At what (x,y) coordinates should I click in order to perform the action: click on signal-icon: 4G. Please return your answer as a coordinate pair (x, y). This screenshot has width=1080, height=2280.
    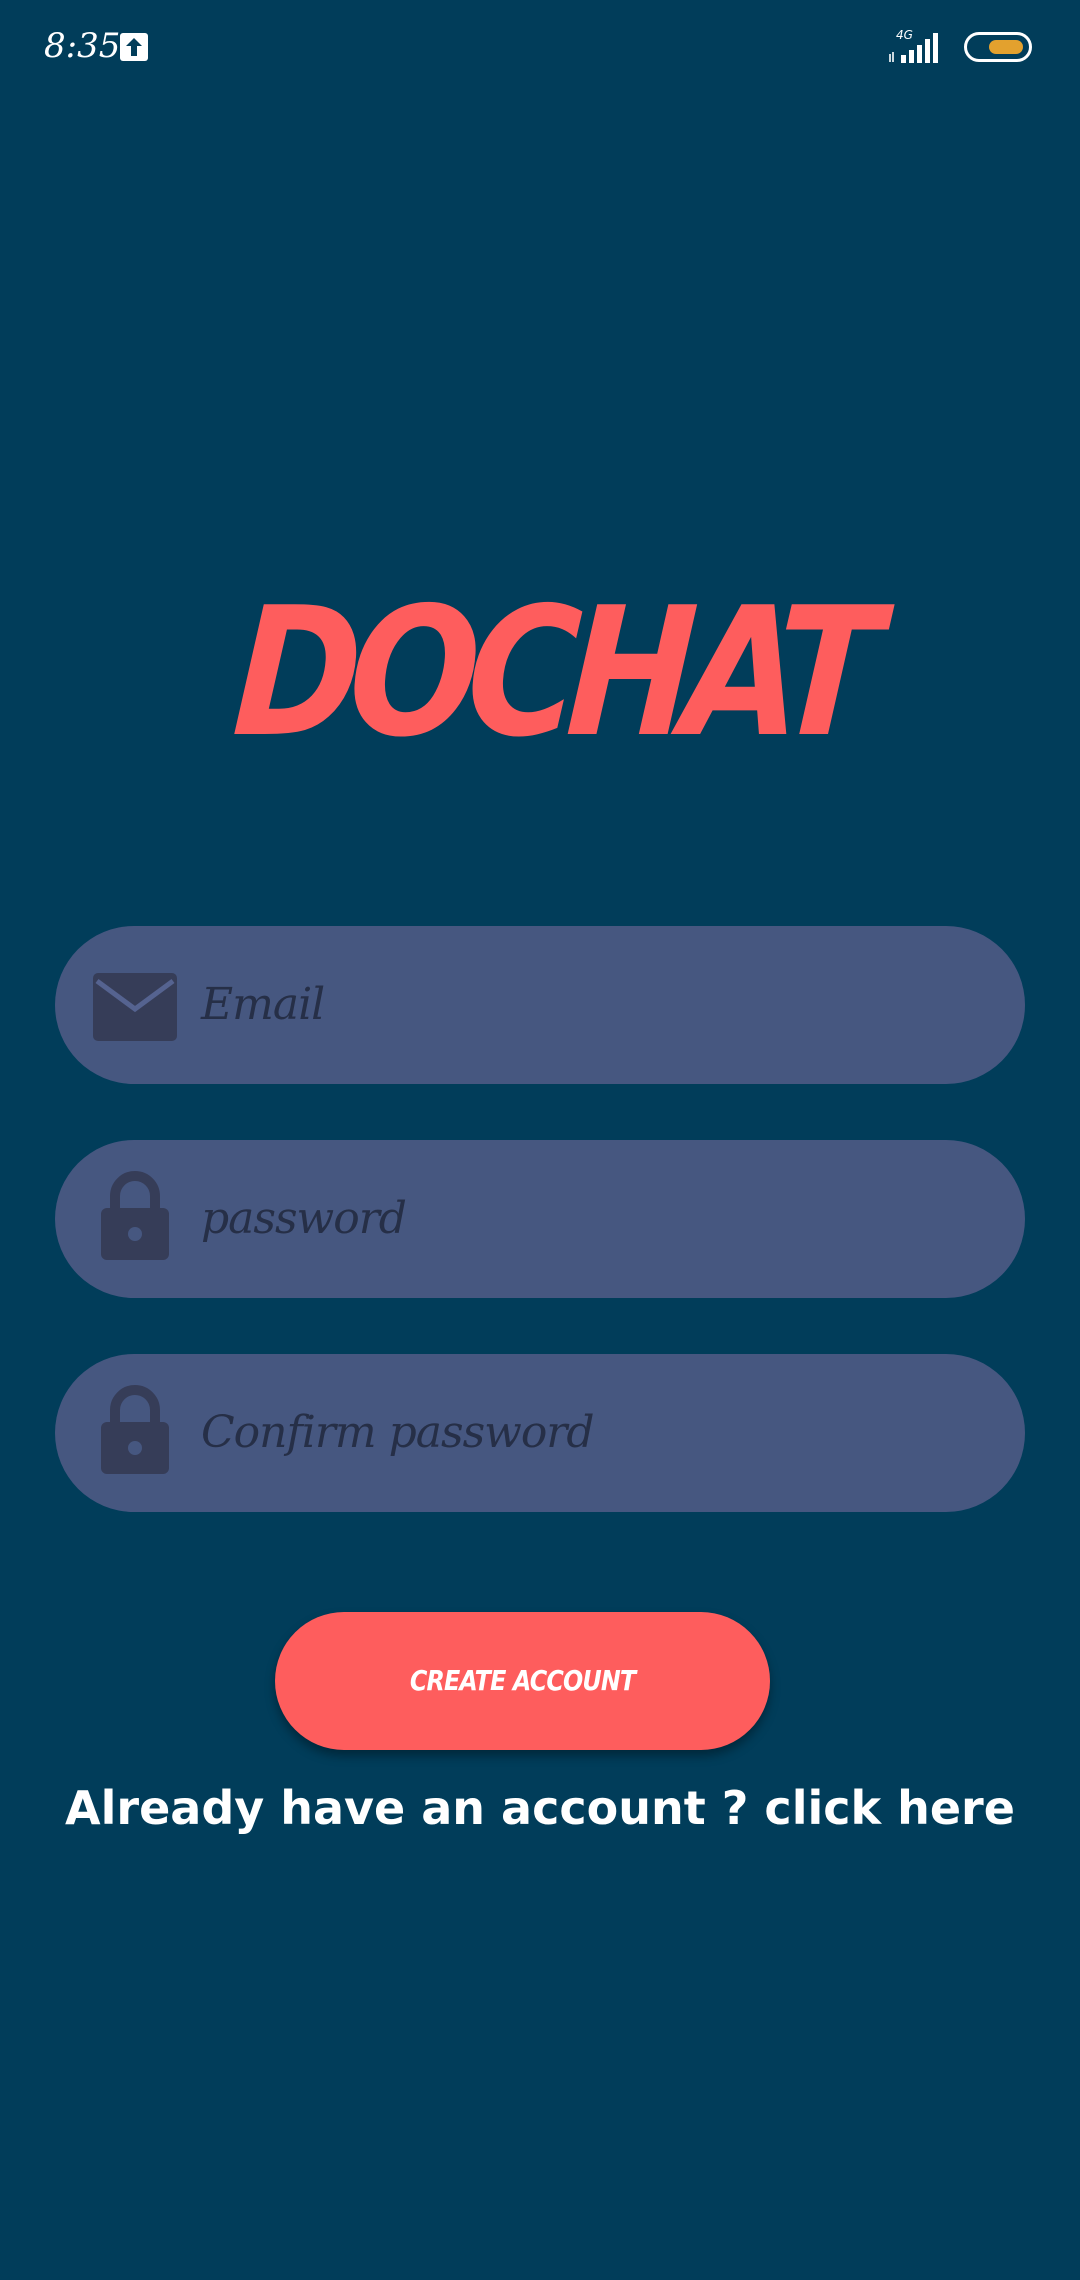
    Looking at the image, I should click on (919, 46).